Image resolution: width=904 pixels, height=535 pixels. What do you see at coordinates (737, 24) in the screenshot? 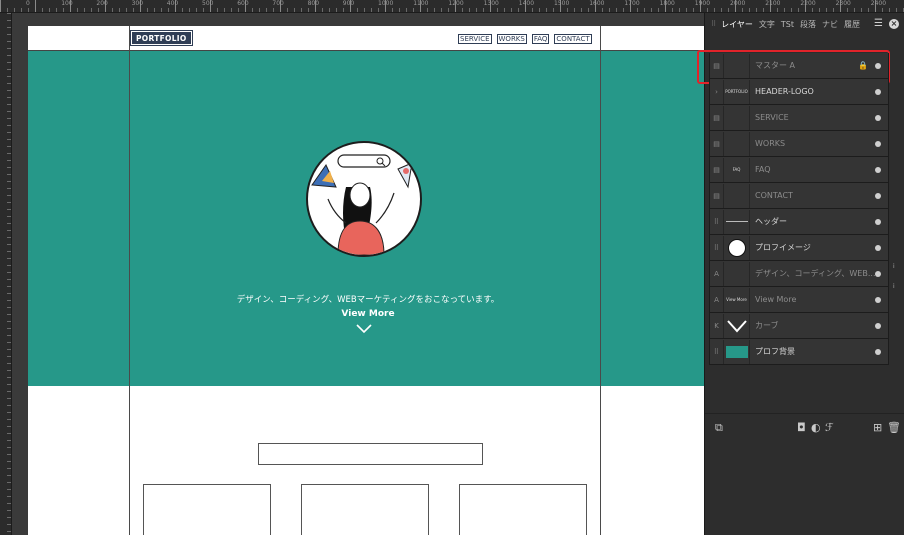
I see `tab-layers: レイヤー` at bounding box center [737, 24].